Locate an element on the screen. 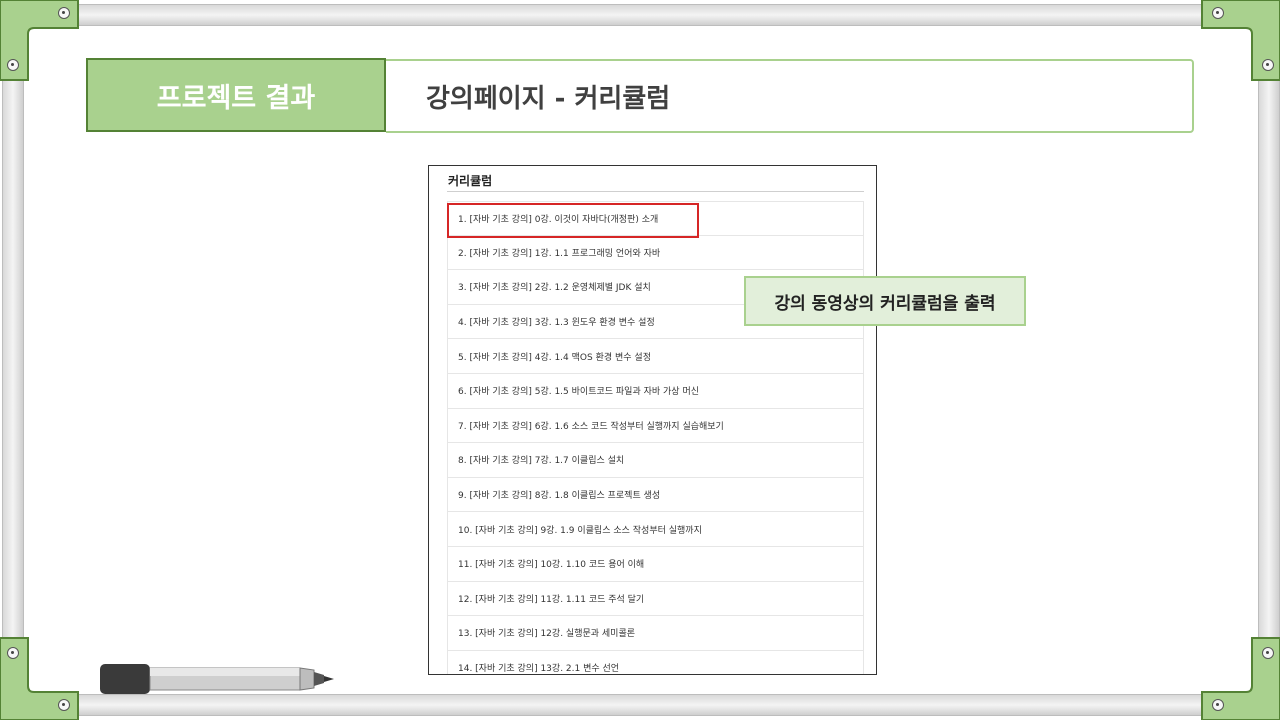 This screenshot has width=1280, height=720. curriculum-item: 14. [자바 기초 강의] 13강. 2.1 변수 선언 is located at coordinates (655, 662).